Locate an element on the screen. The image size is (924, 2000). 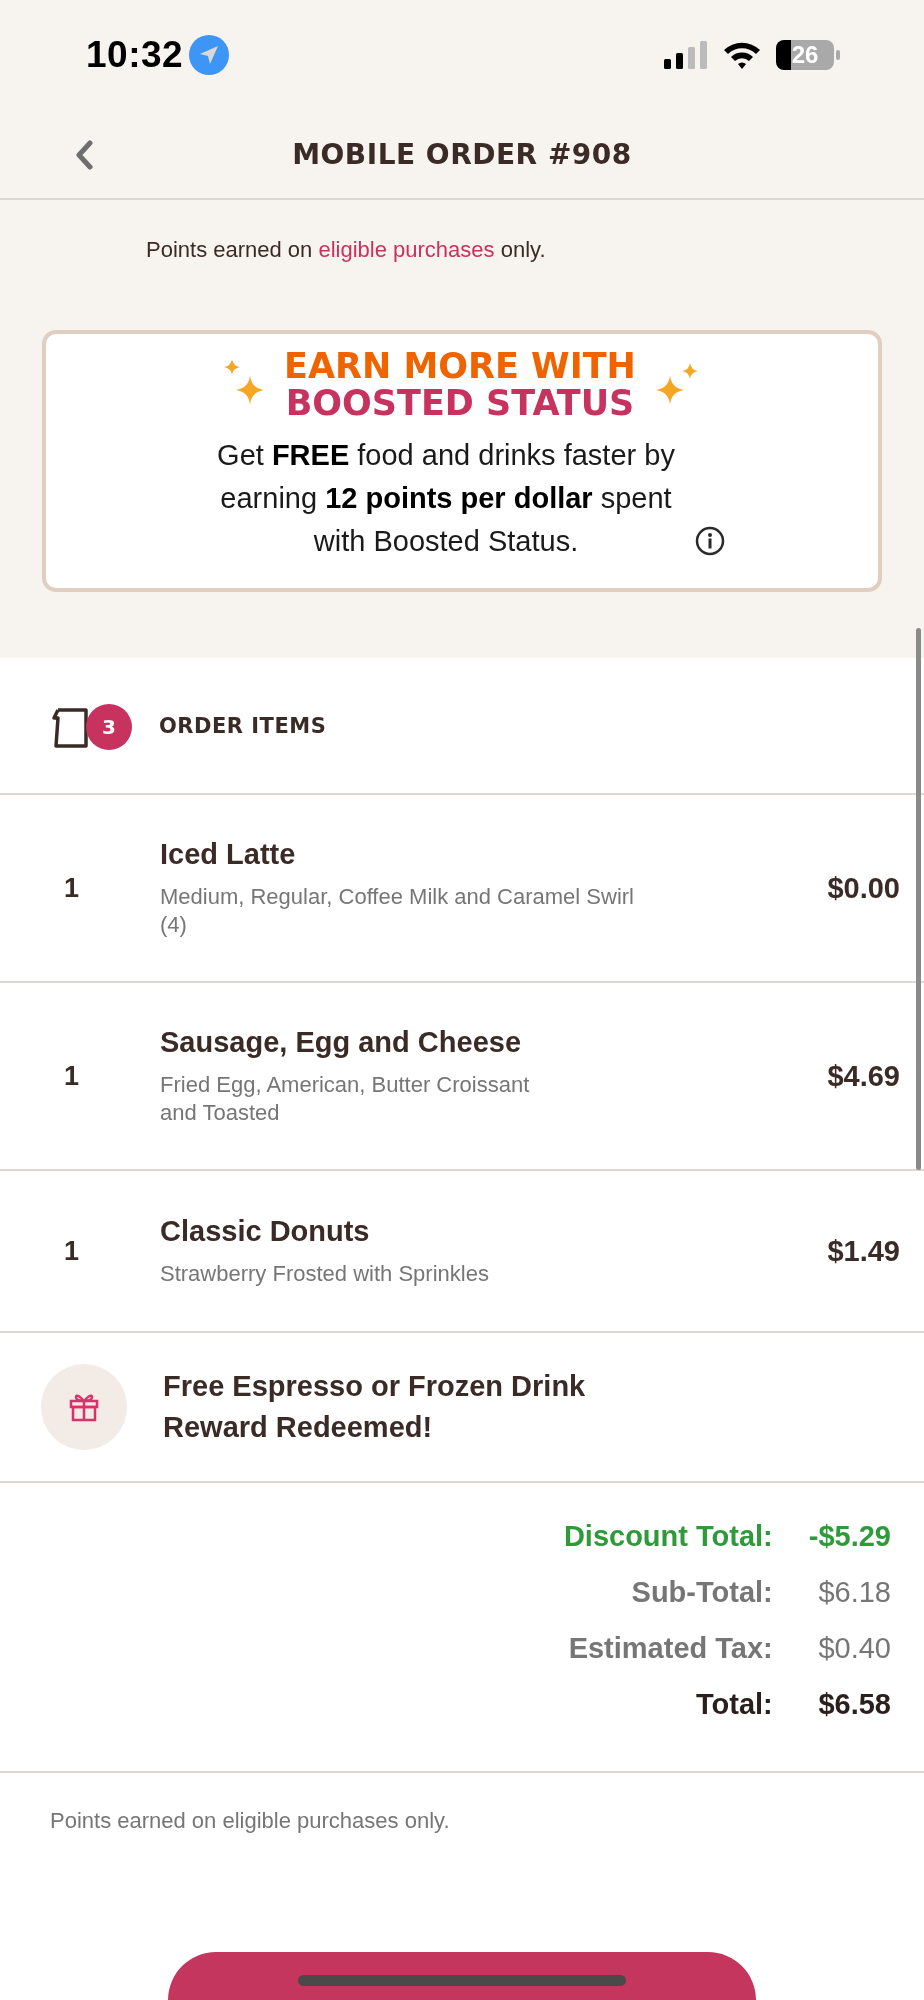
item-price: $1.49 is located at coordinates (863, 1251).